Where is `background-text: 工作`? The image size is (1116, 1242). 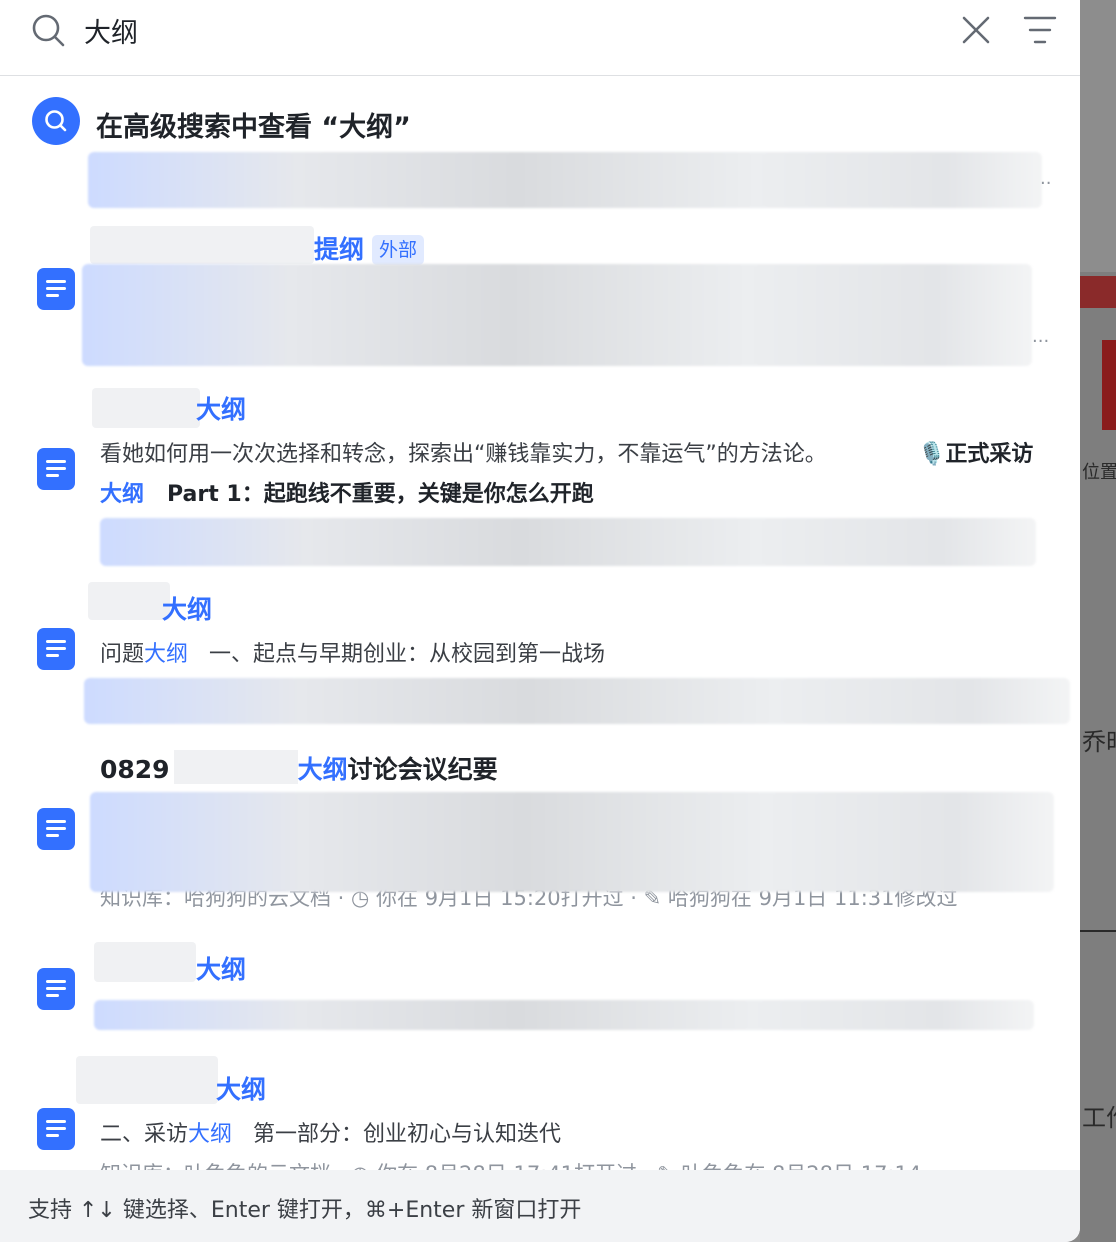 background-text: 工作 is located at coordinates (1099, 1118).